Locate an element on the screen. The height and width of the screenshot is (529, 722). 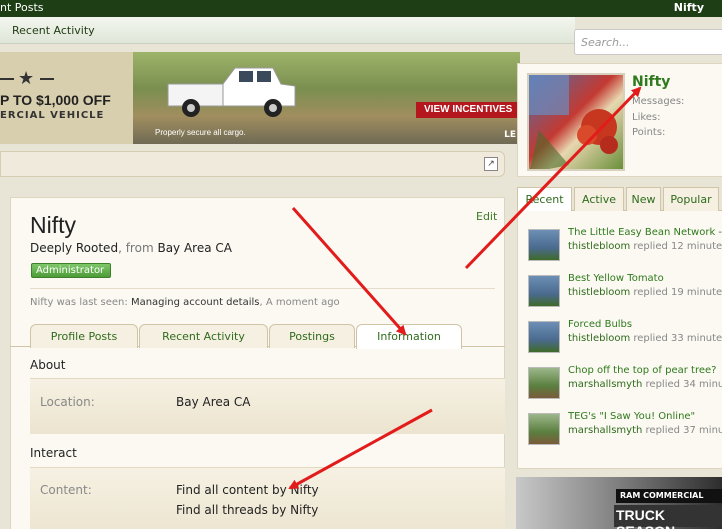
location-label: Location: is located at coordinates (67, 402).